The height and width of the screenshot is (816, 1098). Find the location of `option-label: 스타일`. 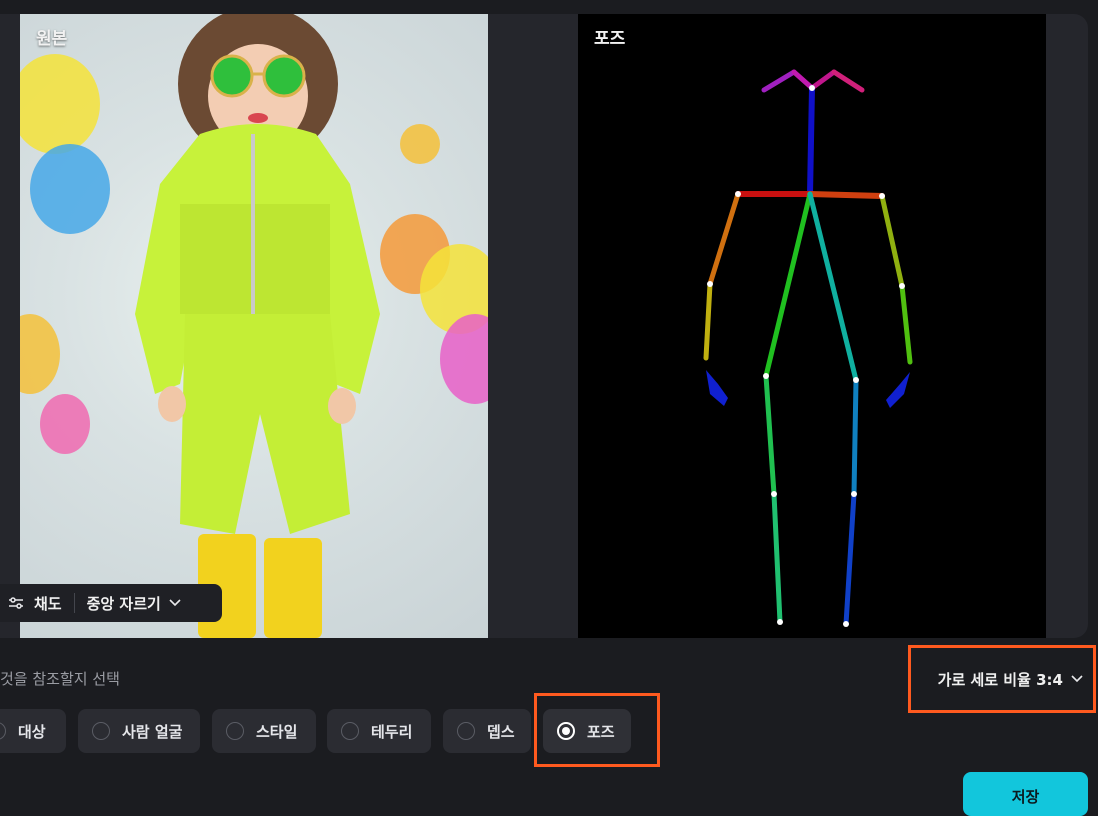

option-label: 스타일 is located at coordinates (277, 731).